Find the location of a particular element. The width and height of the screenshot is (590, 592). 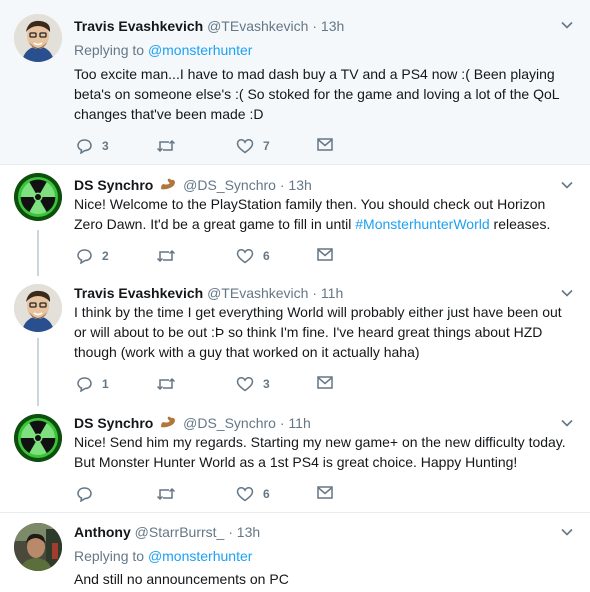

author-name: Anthony is located at coordinates (102, 532).